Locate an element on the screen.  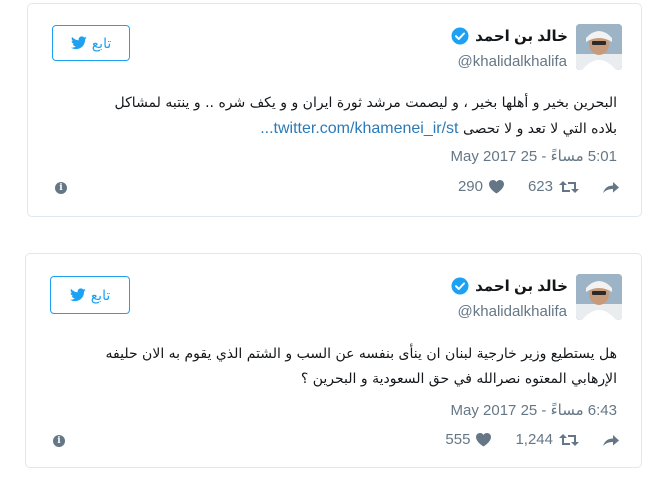
tweet-actions: 623 290 is located at coordinates (538, 186).